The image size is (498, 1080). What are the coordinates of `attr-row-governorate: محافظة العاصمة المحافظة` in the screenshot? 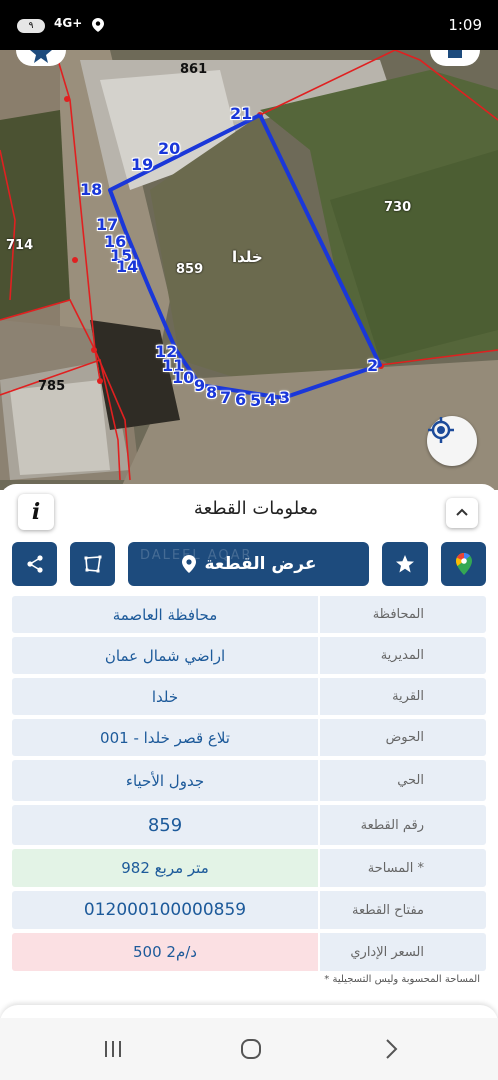 It's located at (249, 614).